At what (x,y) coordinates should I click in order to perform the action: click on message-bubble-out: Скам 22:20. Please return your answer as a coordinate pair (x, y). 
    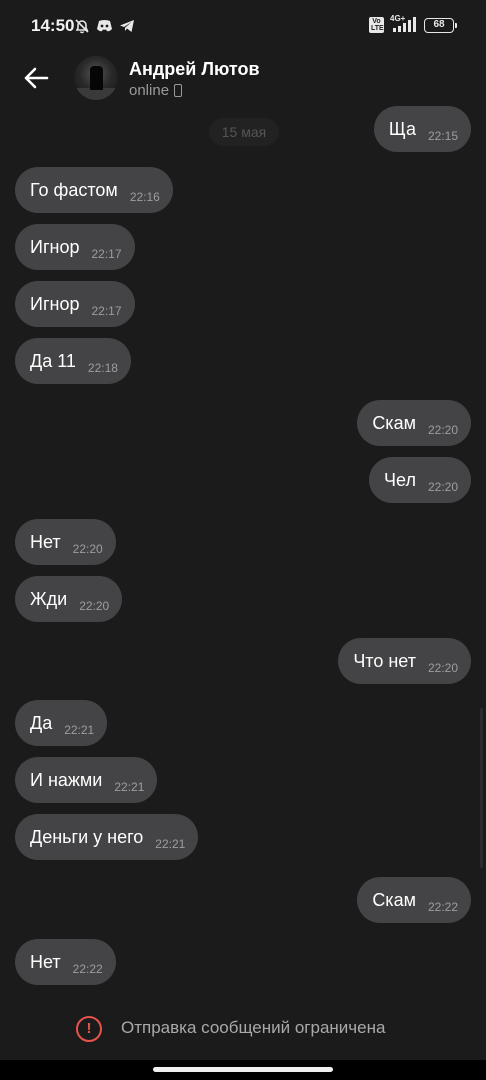
    Looking at the image, I should click on (414, 423).